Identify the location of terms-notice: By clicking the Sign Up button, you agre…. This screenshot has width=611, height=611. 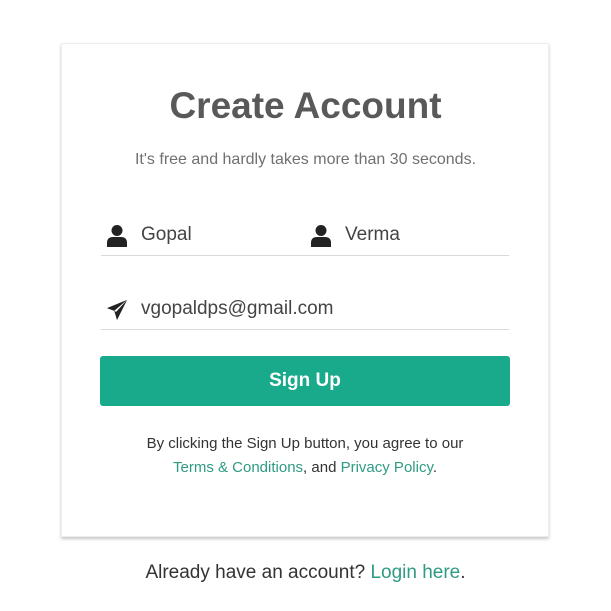
(305, 456).